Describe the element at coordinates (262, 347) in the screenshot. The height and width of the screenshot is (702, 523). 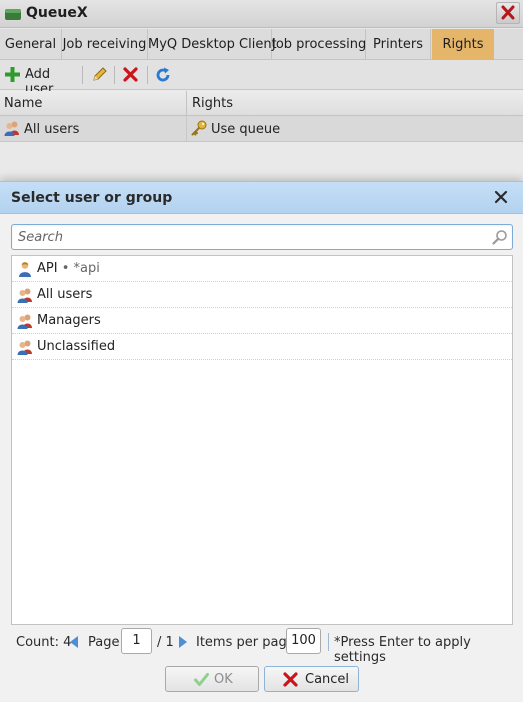
I see `list-item: Unclassified` at that location.